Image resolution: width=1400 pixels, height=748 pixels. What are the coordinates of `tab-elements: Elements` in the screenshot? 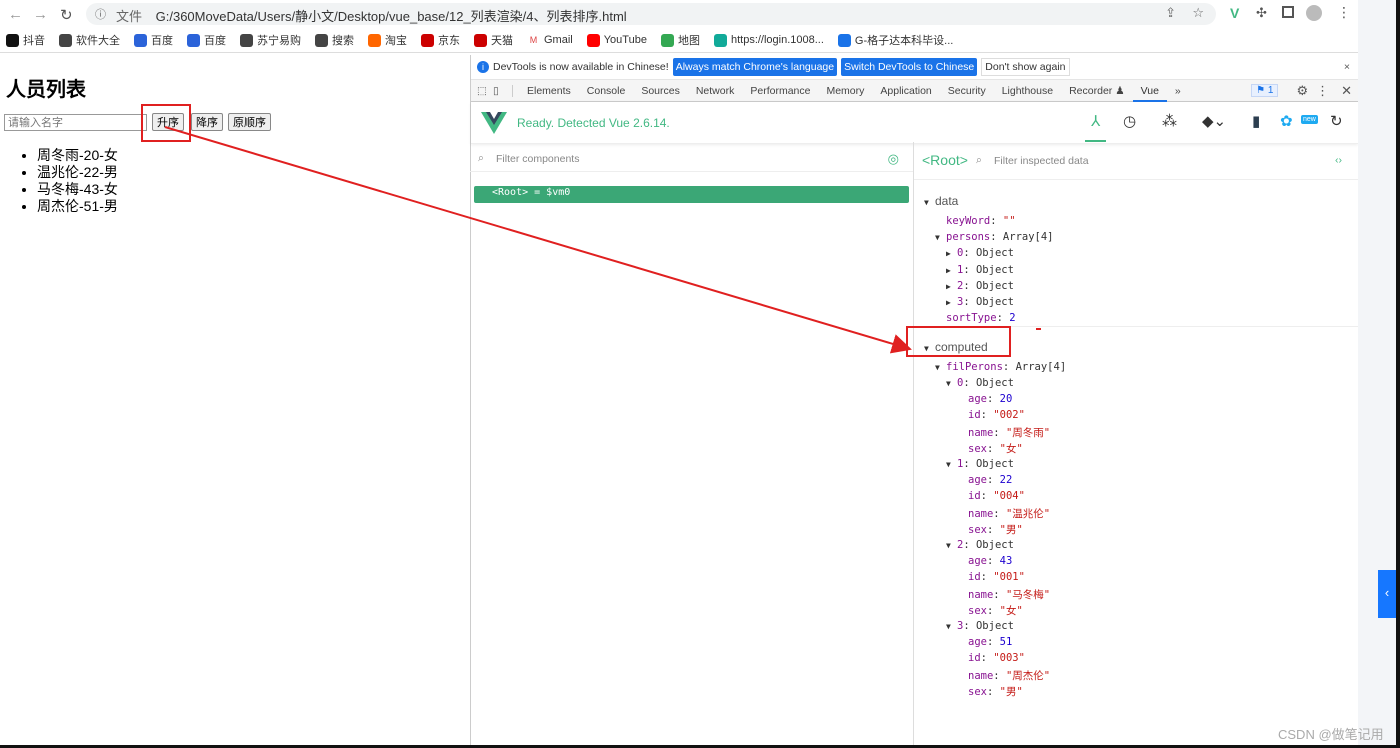 It's located at (549, 91).